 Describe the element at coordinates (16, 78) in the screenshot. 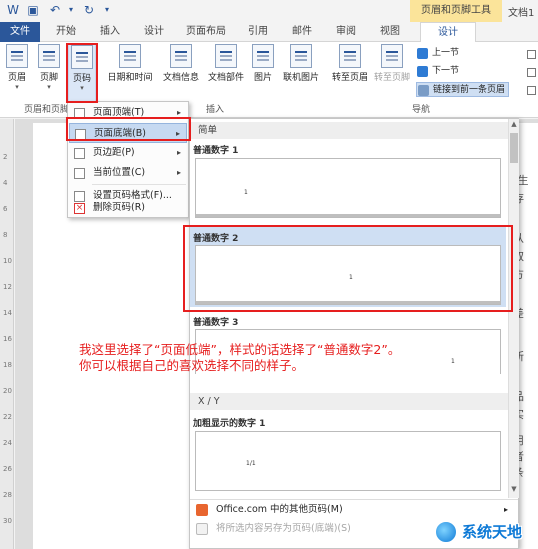

I see `header-button-label: 页眉` at that location.